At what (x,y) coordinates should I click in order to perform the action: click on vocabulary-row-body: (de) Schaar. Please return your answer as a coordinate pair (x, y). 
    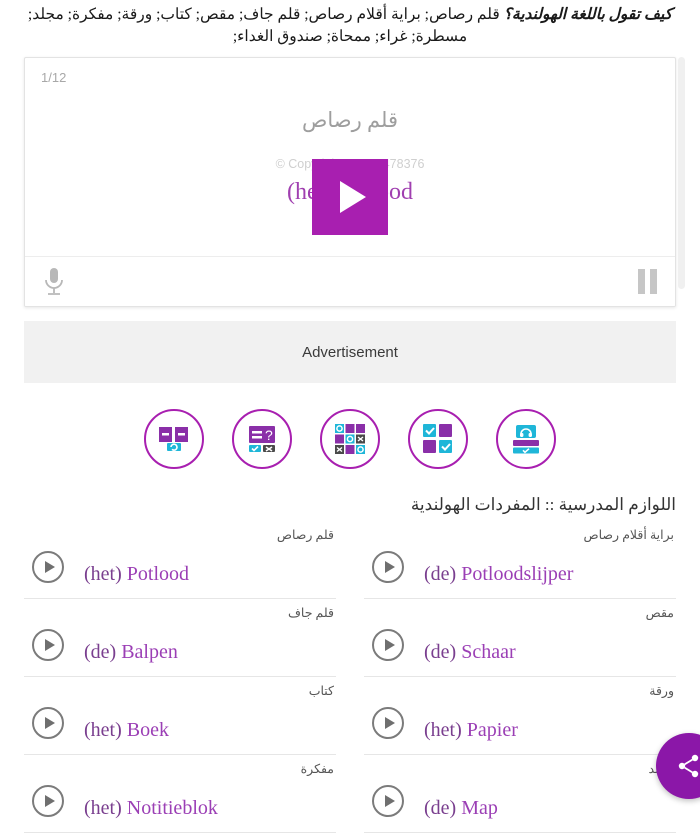
    Looking at the image, I should click on (520, 644).